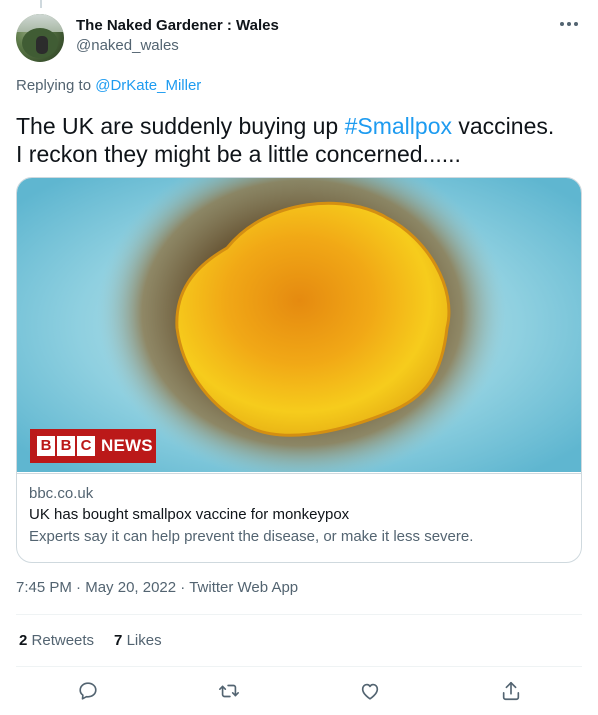 This screenshot has width=598, height=715. I want to click on tweet-stats: 2 Retweets 7 Likes, so click(90, 640).